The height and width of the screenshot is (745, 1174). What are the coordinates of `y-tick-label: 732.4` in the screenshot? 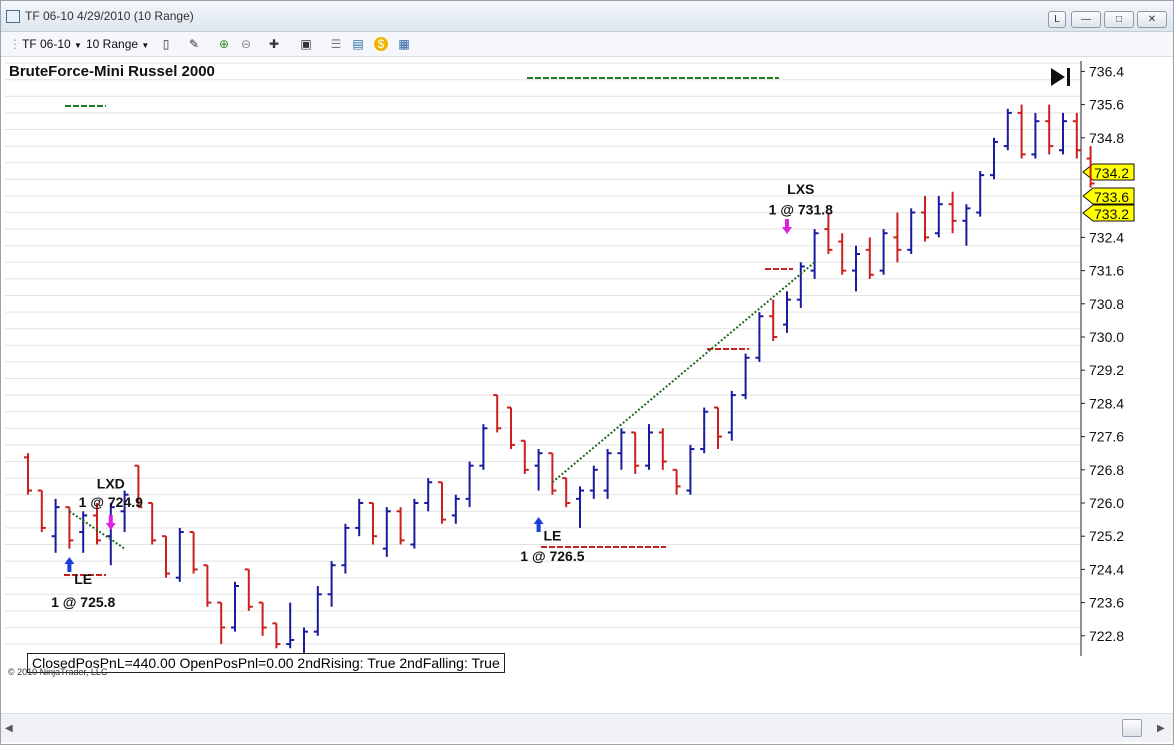 It's located at (1106, 237).